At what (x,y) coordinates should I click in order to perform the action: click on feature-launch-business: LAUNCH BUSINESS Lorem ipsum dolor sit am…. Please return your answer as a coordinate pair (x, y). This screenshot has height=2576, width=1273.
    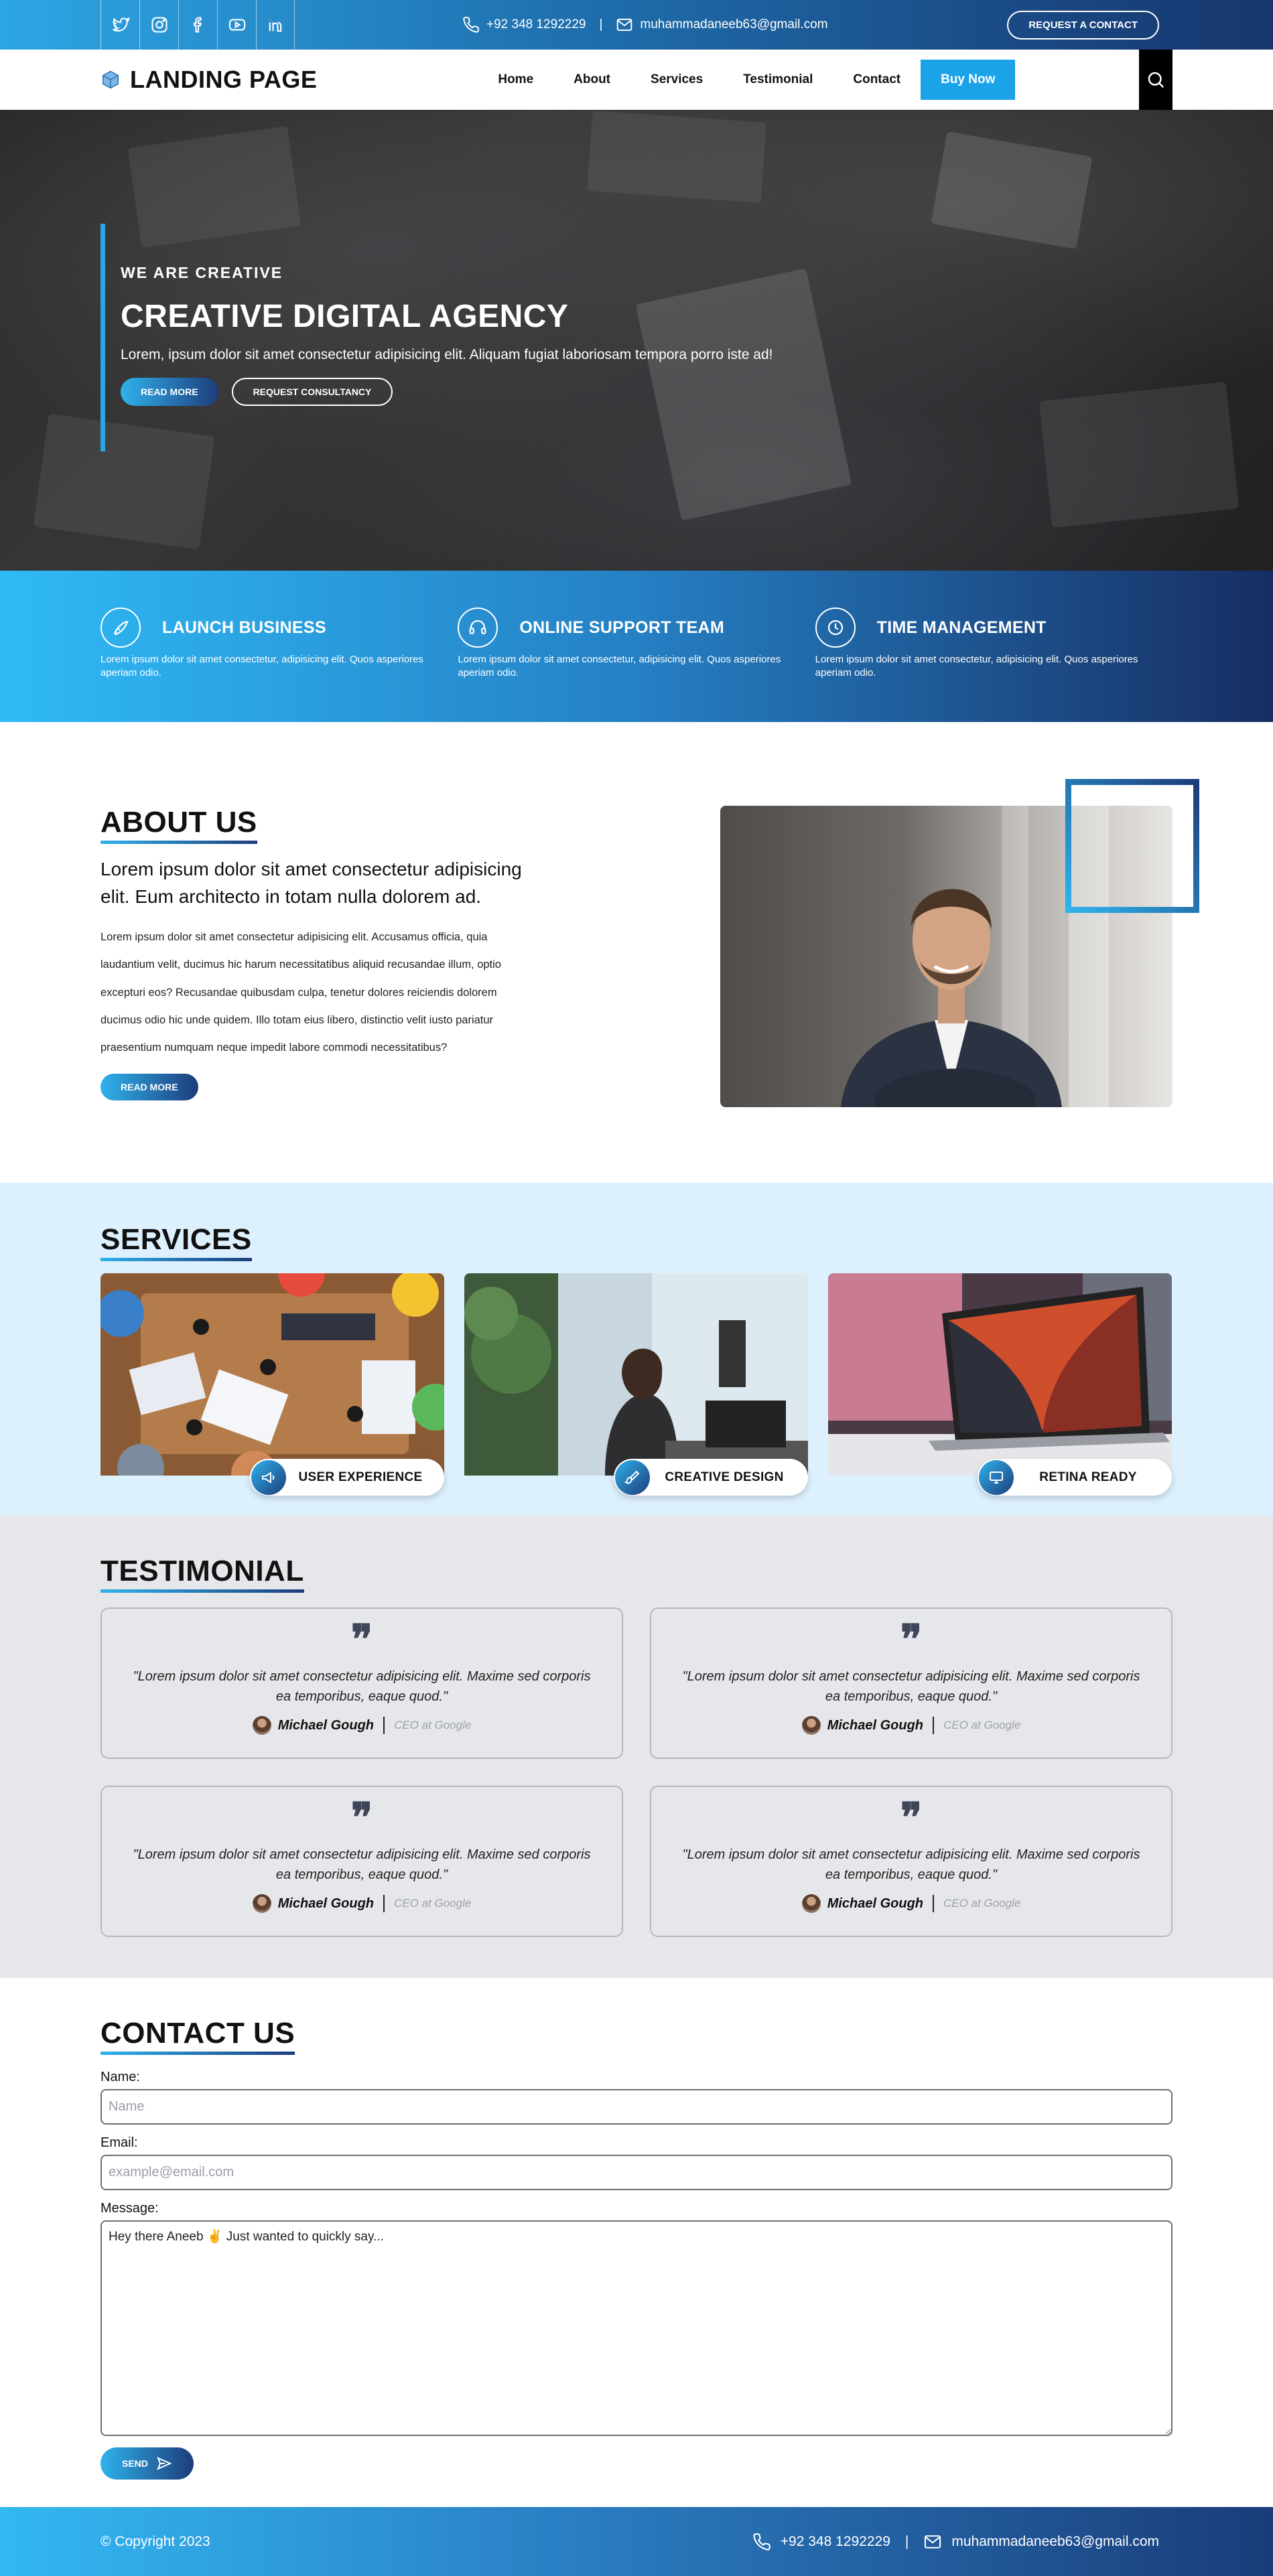
    Looking at the image, I should click on (279, 644).